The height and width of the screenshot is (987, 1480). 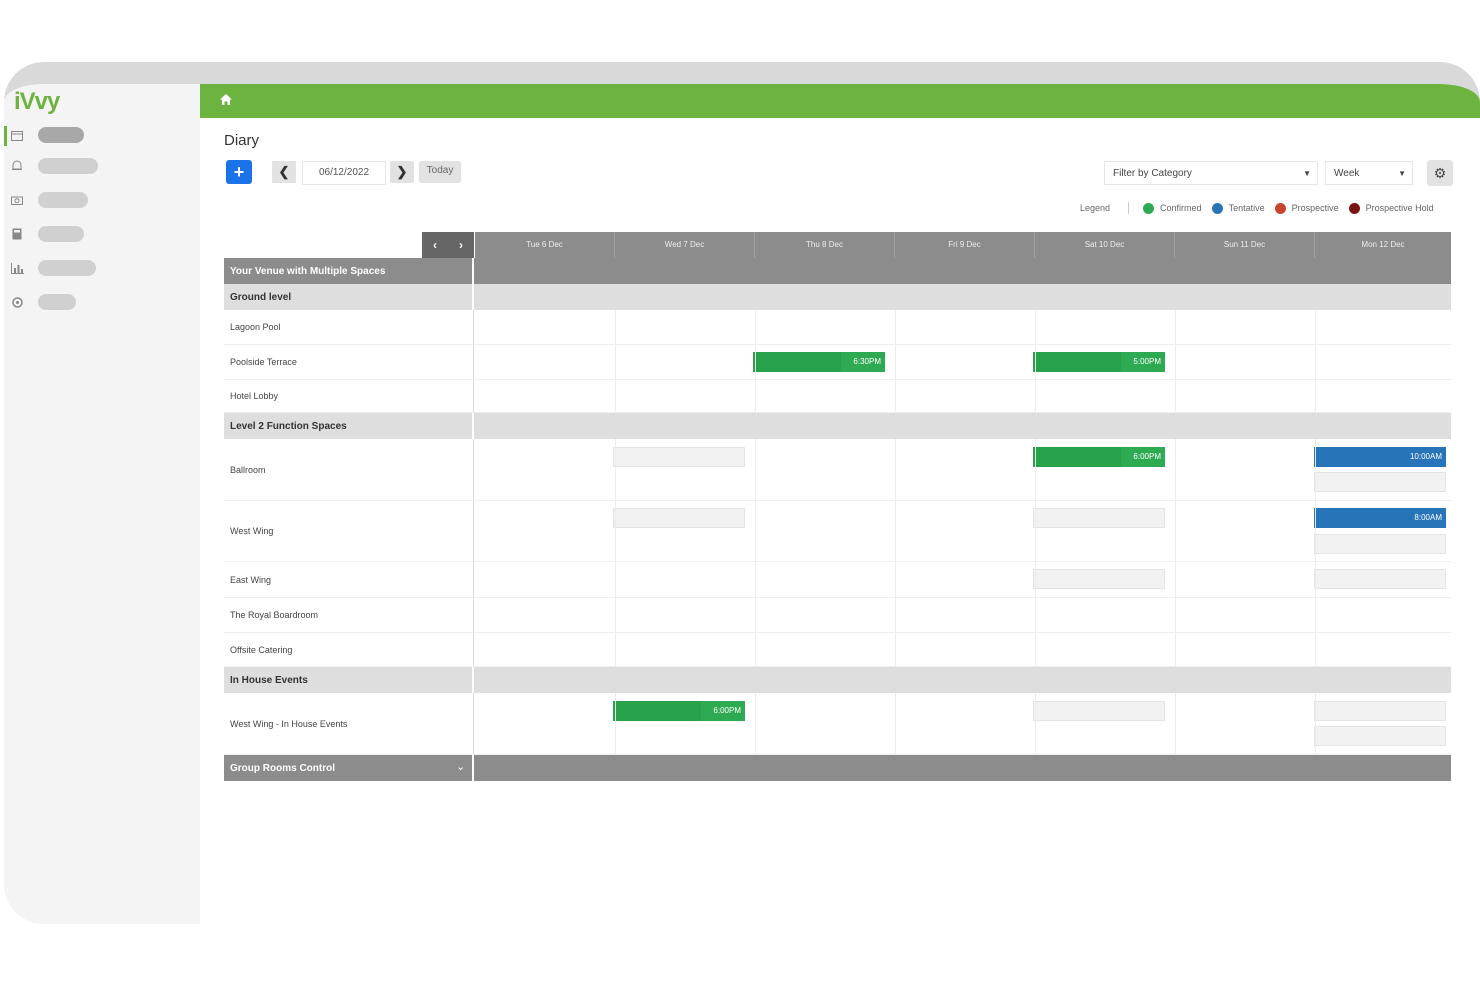 What do you see at coordinates (227, 101) in the screenshot?
I see `home-icon` at bounding box center [227, 101].